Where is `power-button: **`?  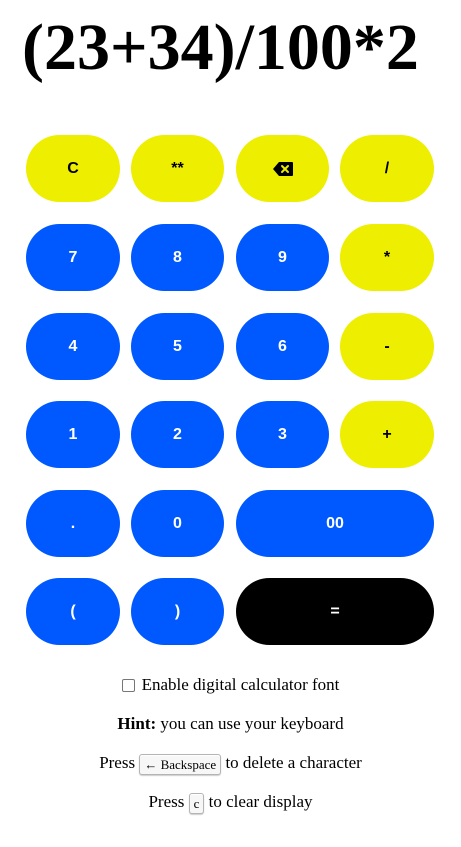 power-button: ** is located at coordinates (177, 168).